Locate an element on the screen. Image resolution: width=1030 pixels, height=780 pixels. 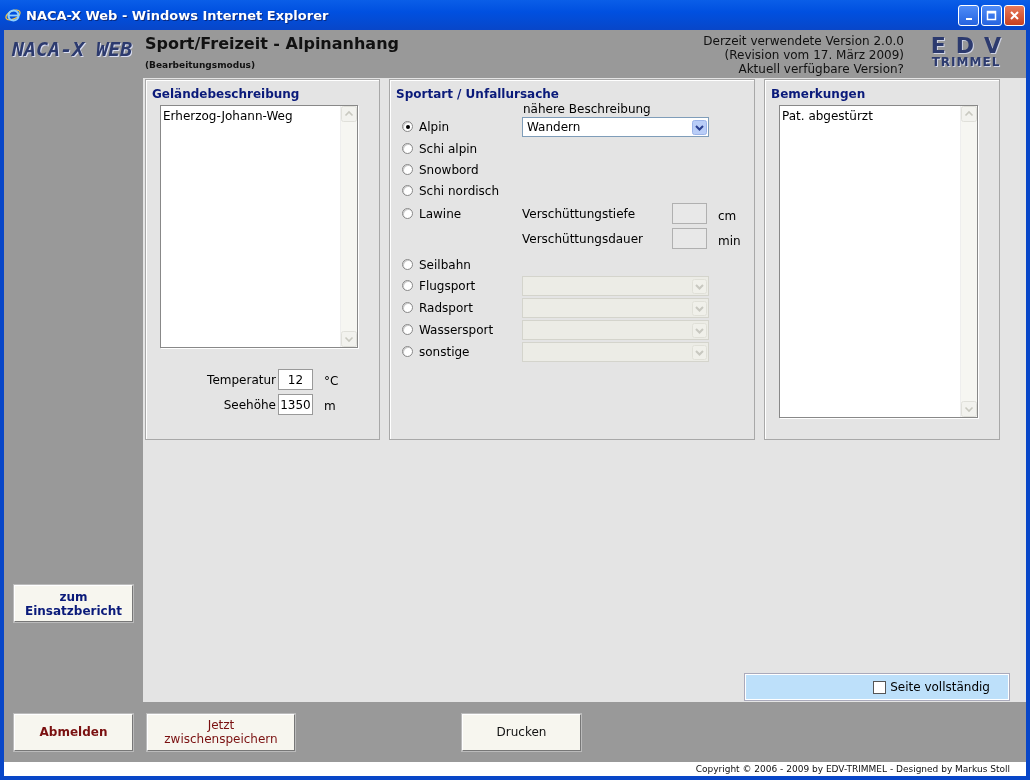
minimize-button is located at coordinates (968, 15).